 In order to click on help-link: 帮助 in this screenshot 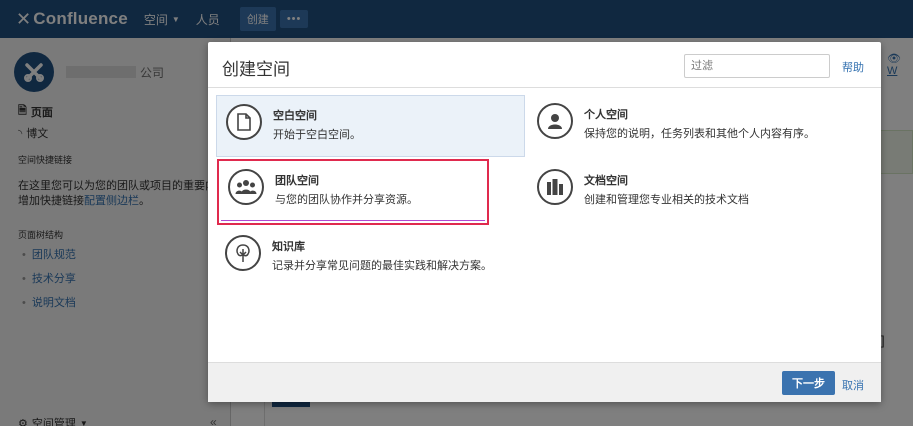, I will do `click(853, 67)`.